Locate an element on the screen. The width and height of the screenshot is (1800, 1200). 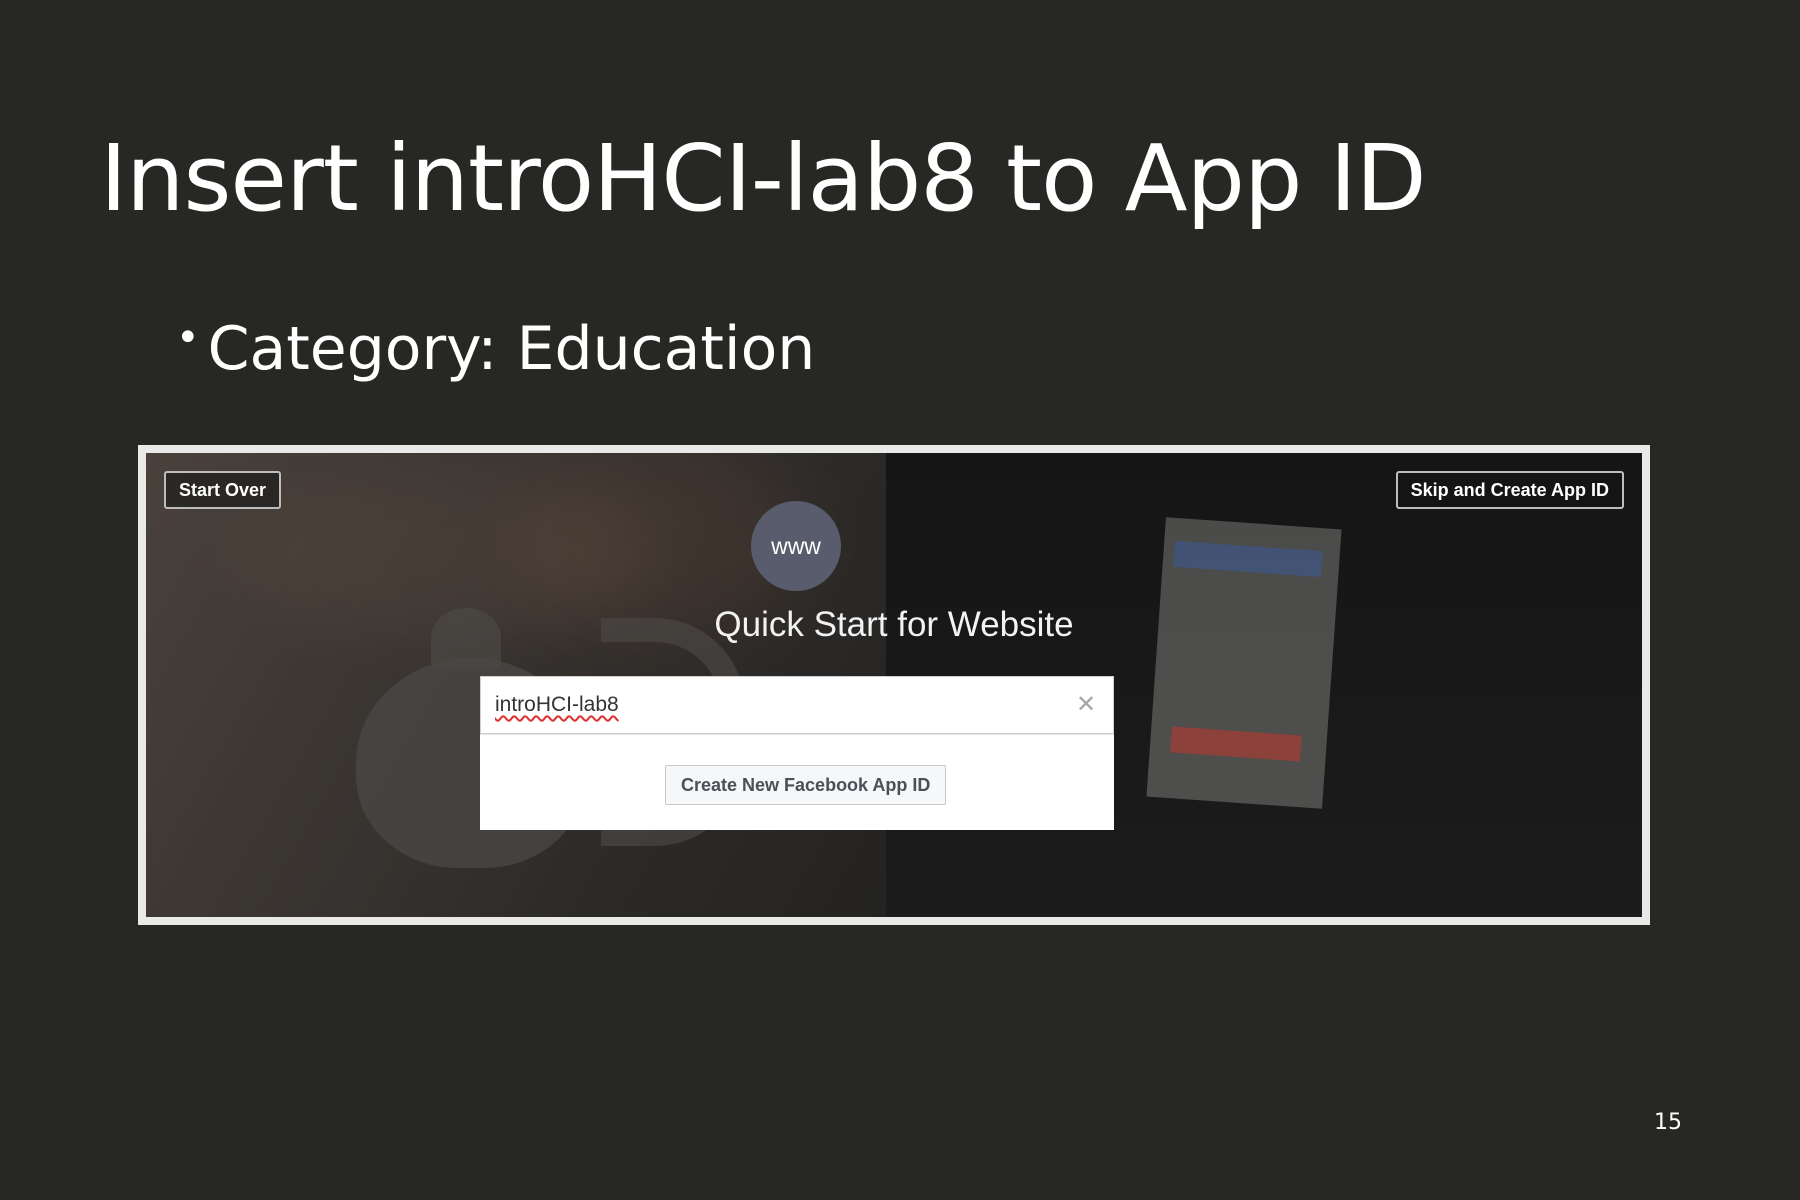
suggestion-dropdown: Create New Facebook App ID is located at coordinates (797, 782).